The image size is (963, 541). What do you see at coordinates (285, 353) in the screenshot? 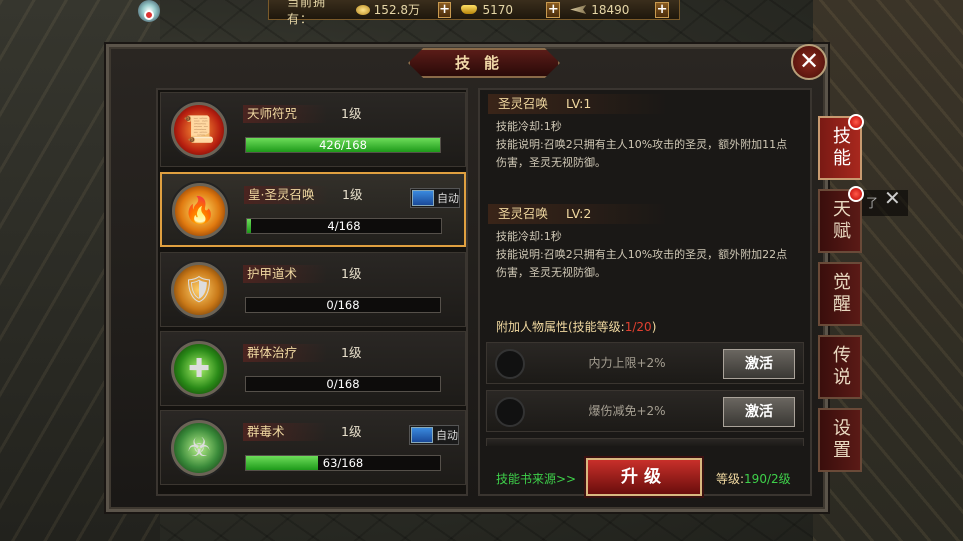
I see `skill-name: 群体治疗` at bounding box center [285, 353].